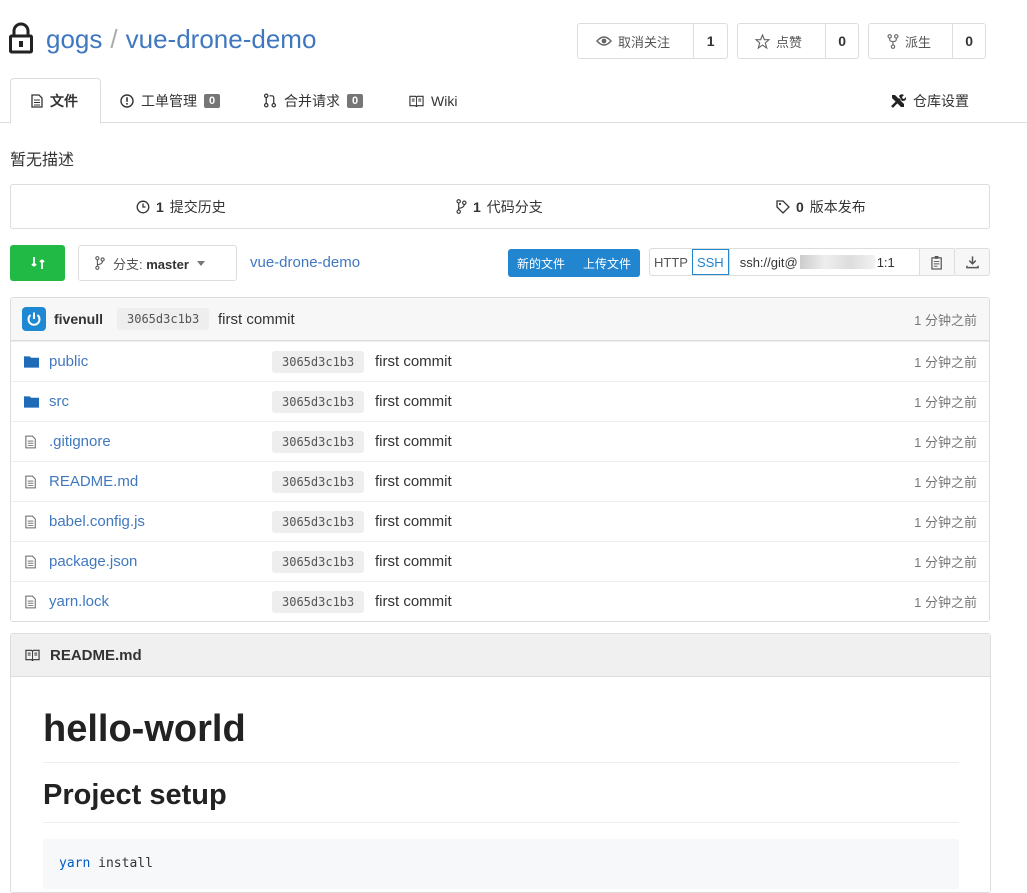  I want to click on releases-label: 版本发布, so click(837, 206).